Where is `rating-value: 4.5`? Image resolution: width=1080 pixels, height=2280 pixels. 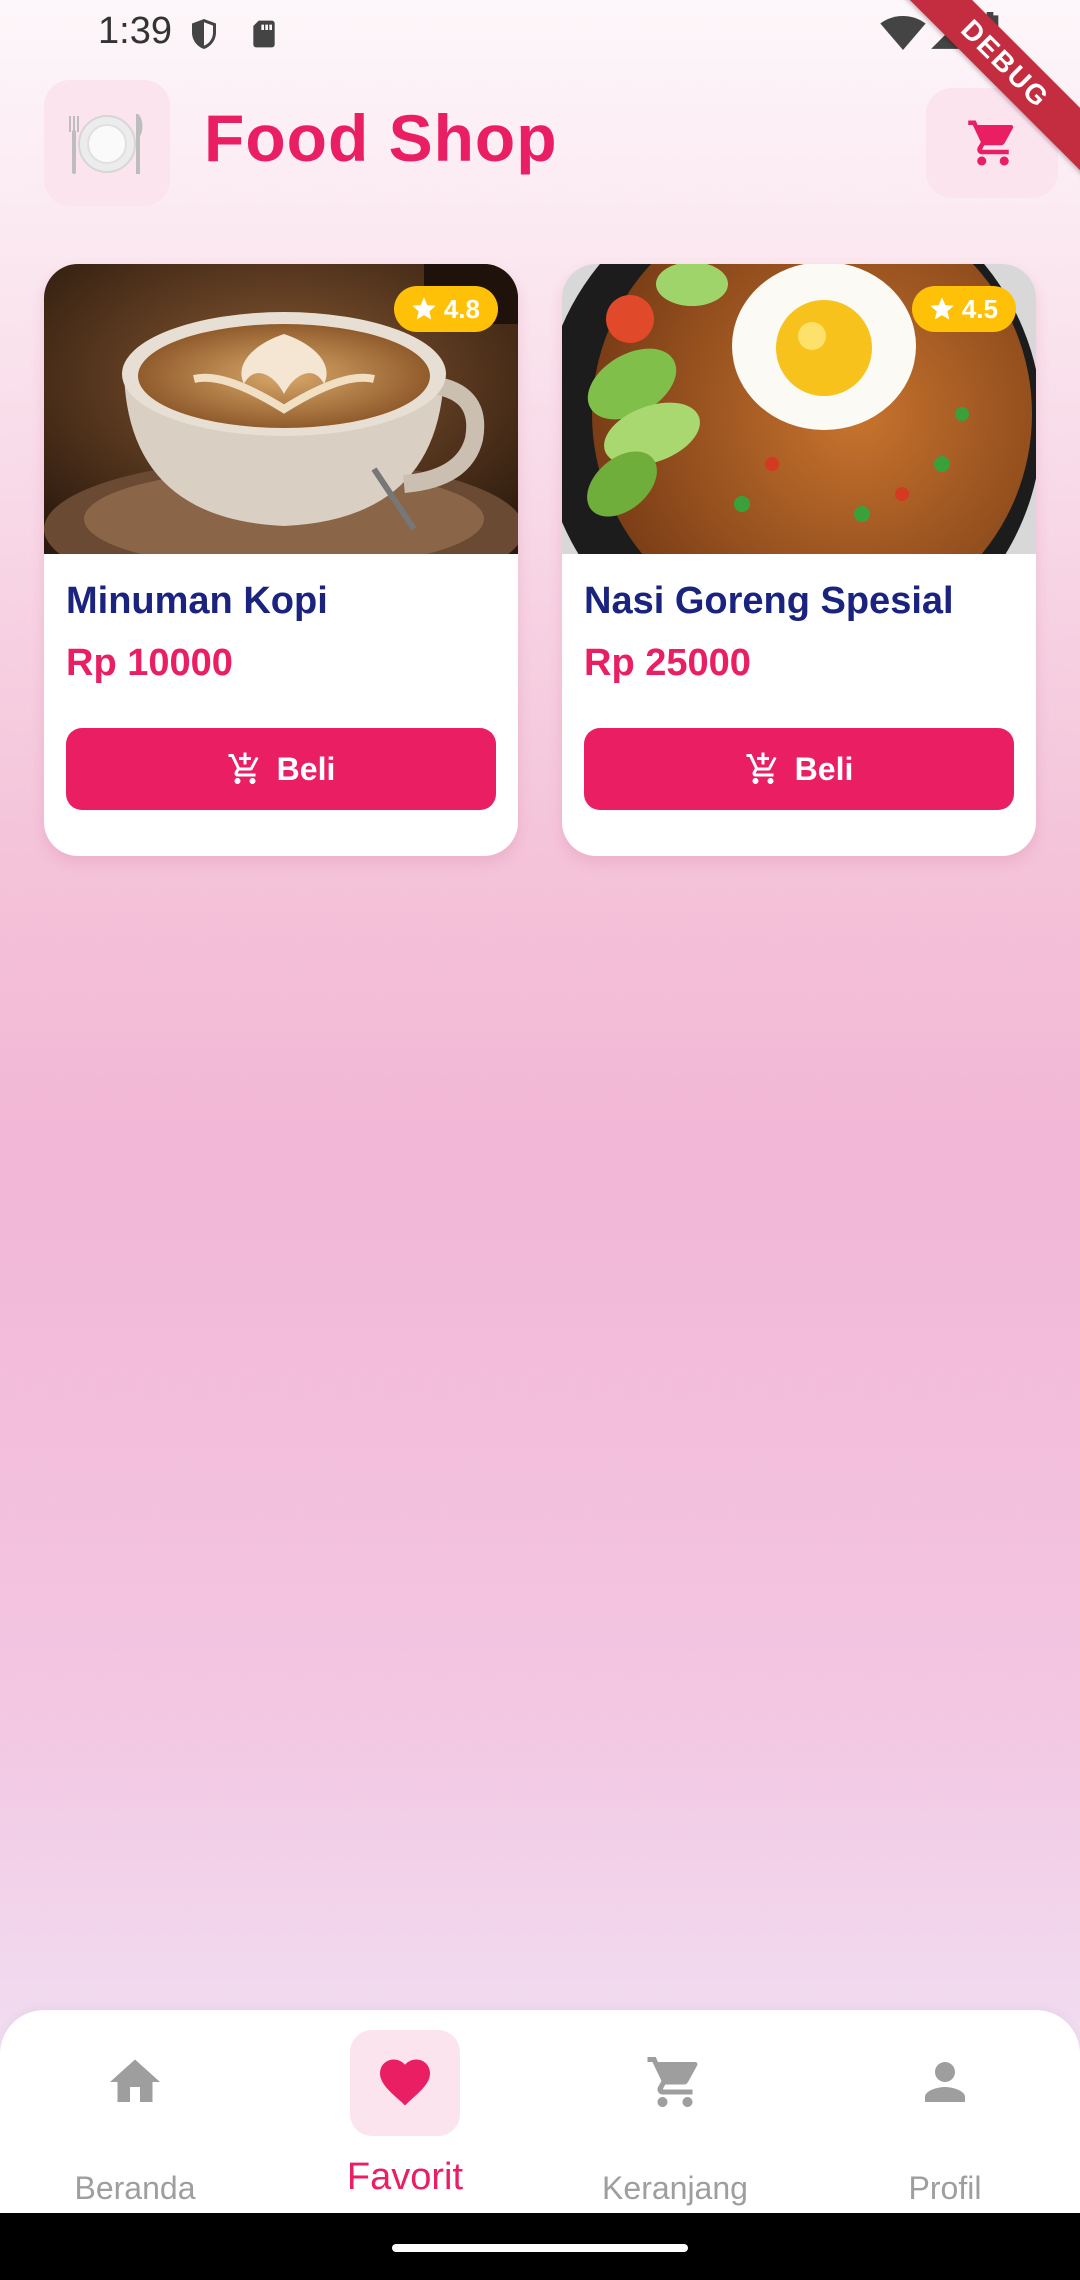 rating-value: 4.5 is located at coordinates (979, 308).